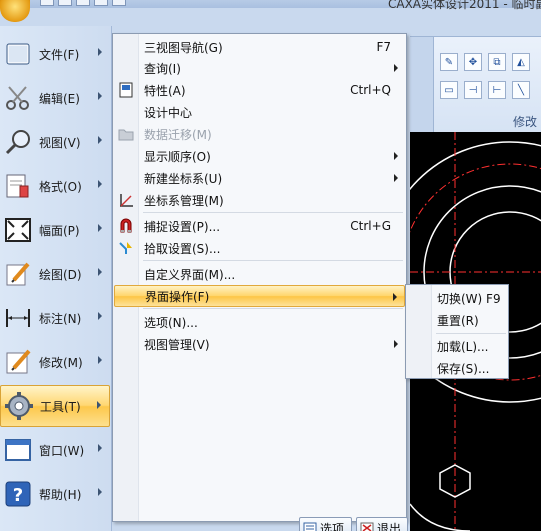 This screenshot has width=541, height=531. What do you see at coordinates (497, 90) in the screenshot?
I see `extend-tool-icon: ⊢` at bounding box center [497, 90].